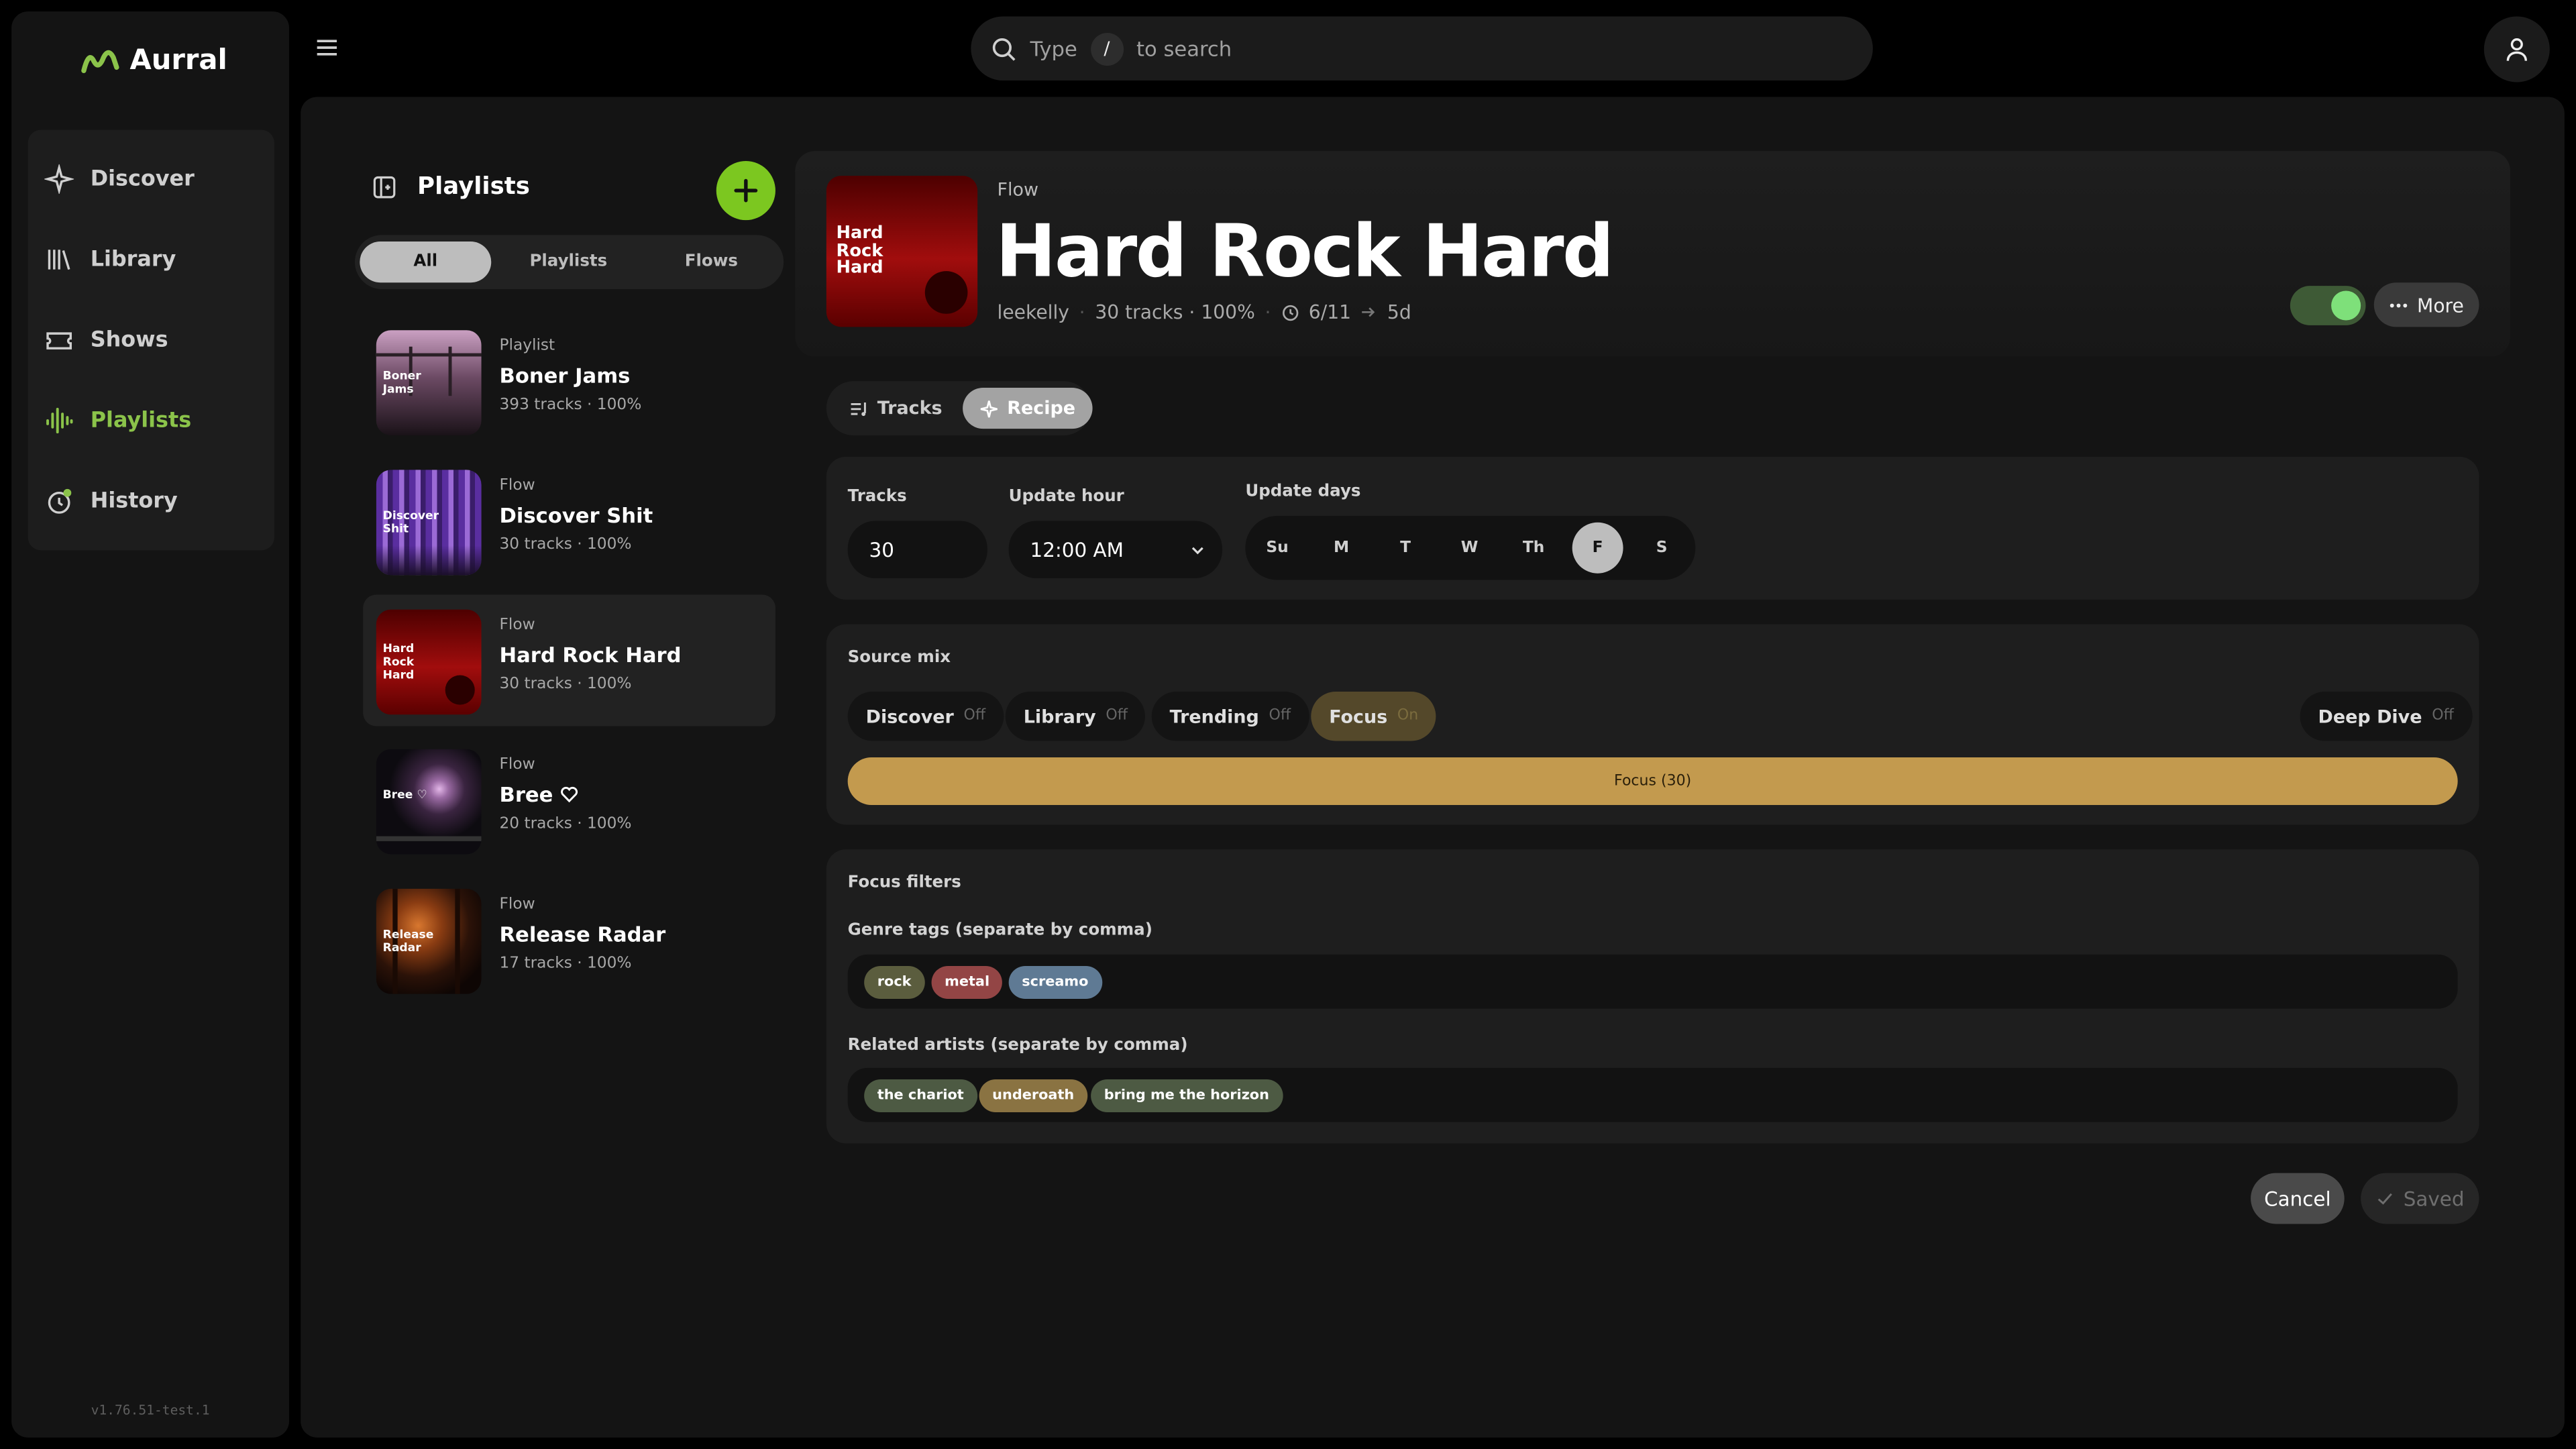 The width and height of the screenshot is (2576, 1449). I want to click on search-icon, so click(1004, 48).